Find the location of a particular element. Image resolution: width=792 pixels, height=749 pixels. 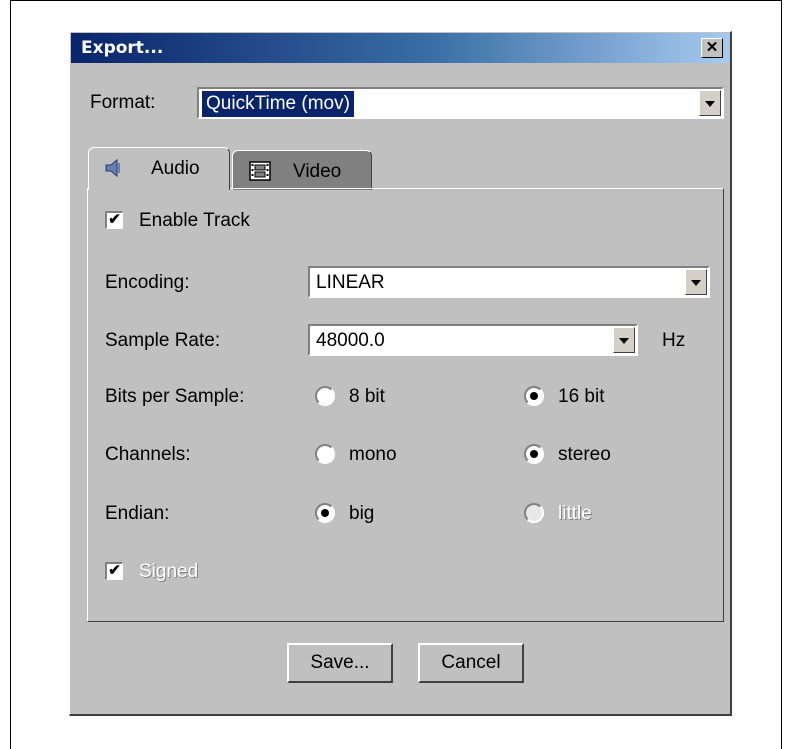

title-bar: Export... ✕ is located at coordinates (400, 48).